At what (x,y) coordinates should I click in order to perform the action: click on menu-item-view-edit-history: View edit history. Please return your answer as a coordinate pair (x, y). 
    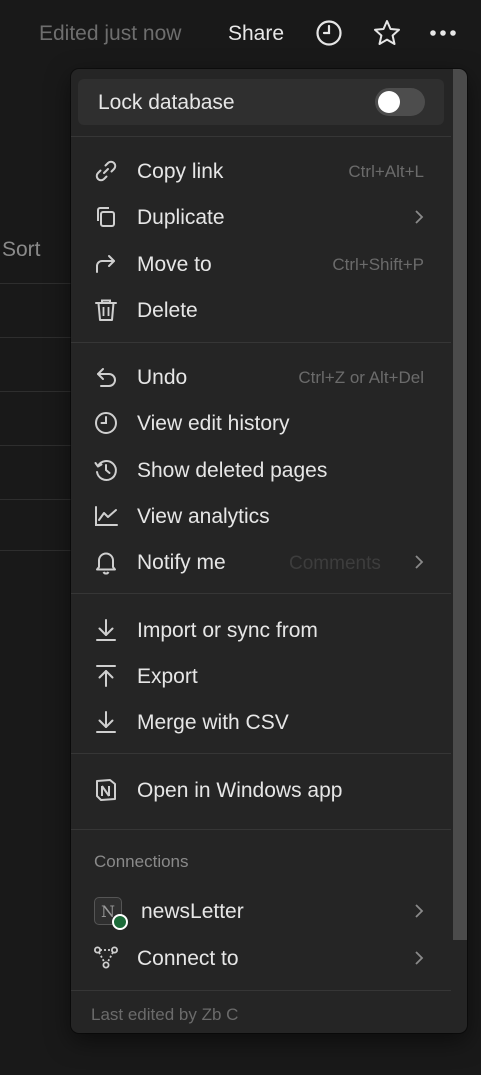
    Looking at the image, I should click on (261, 423).